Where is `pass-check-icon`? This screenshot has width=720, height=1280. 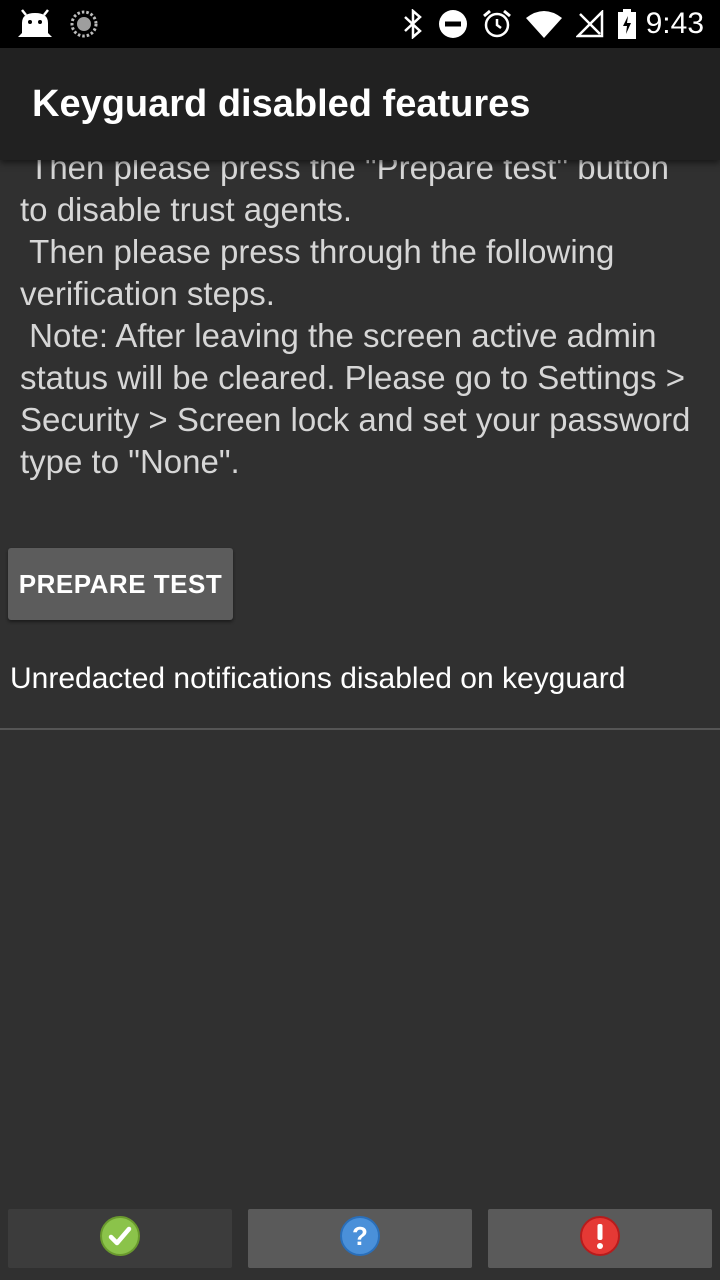 pass-check-icon is located at coordinates (120, 1238).